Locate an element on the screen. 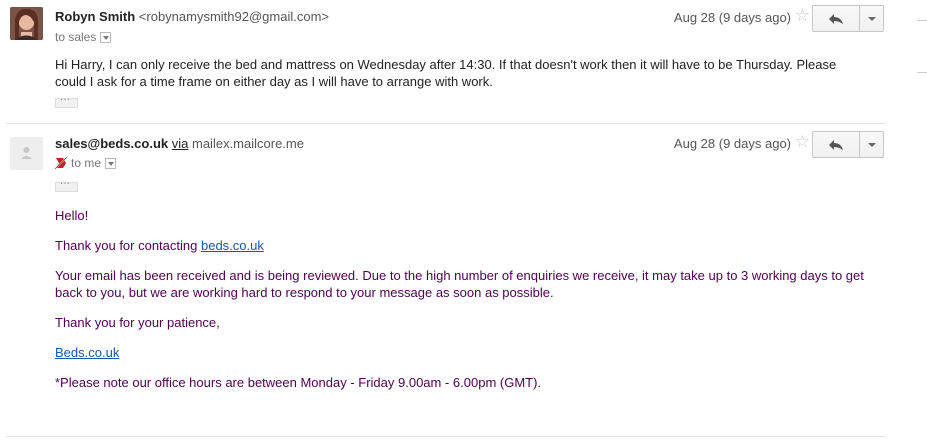  sender-email: sales@beds.co.uk is located at coordinates (111, 143).